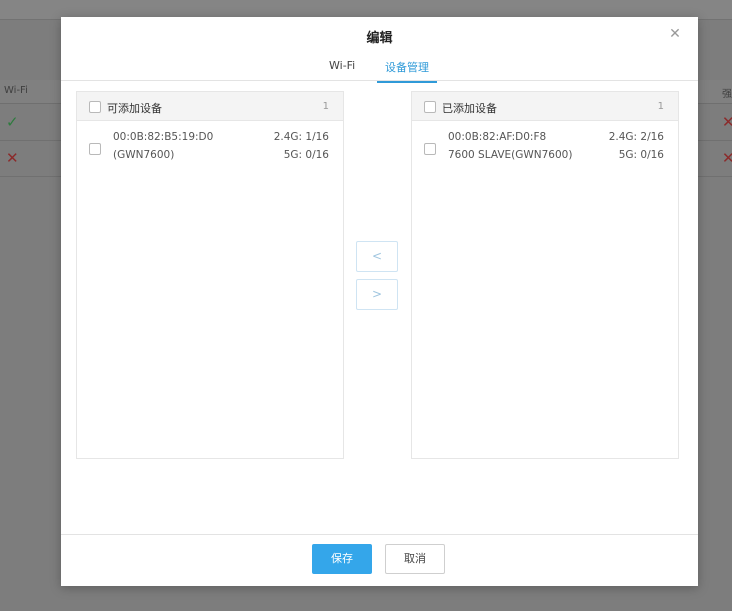  Describe the element at coordinates (379, 560) in the screenshot. I see `dialog-footer: 保存 取消` at that location.